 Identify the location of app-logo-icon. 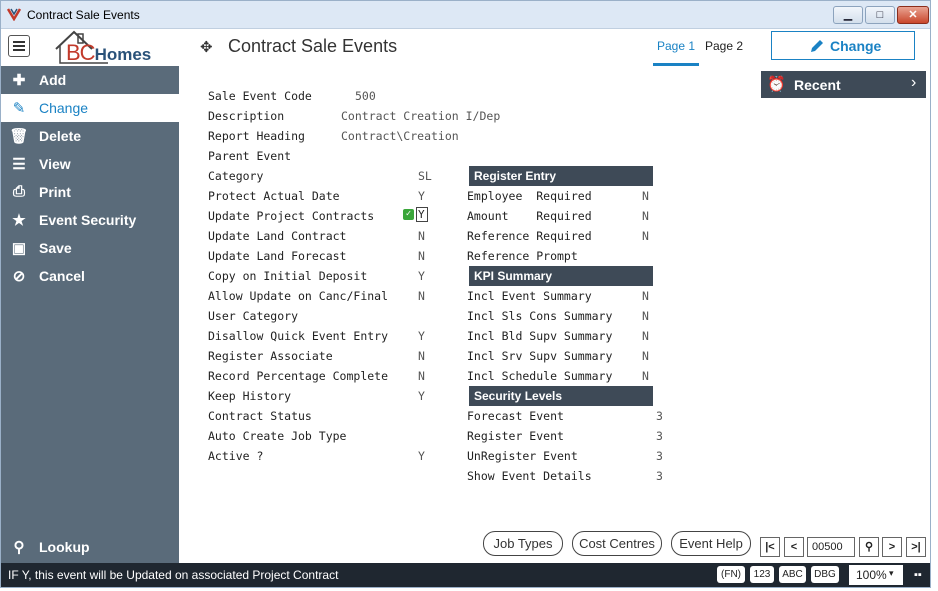
(14, 14).